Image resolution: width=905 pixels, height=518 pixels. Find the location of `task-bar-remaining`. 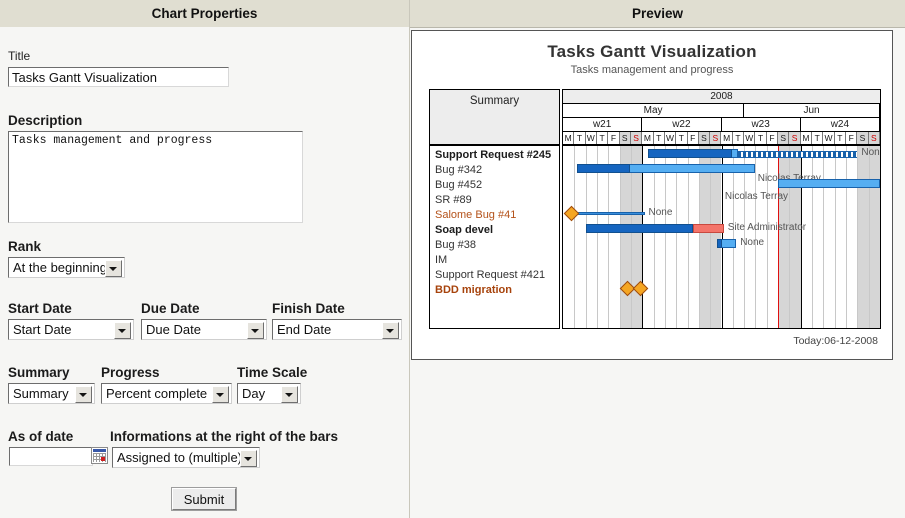

task-bar-remaining is located at coordinates (798, 154).